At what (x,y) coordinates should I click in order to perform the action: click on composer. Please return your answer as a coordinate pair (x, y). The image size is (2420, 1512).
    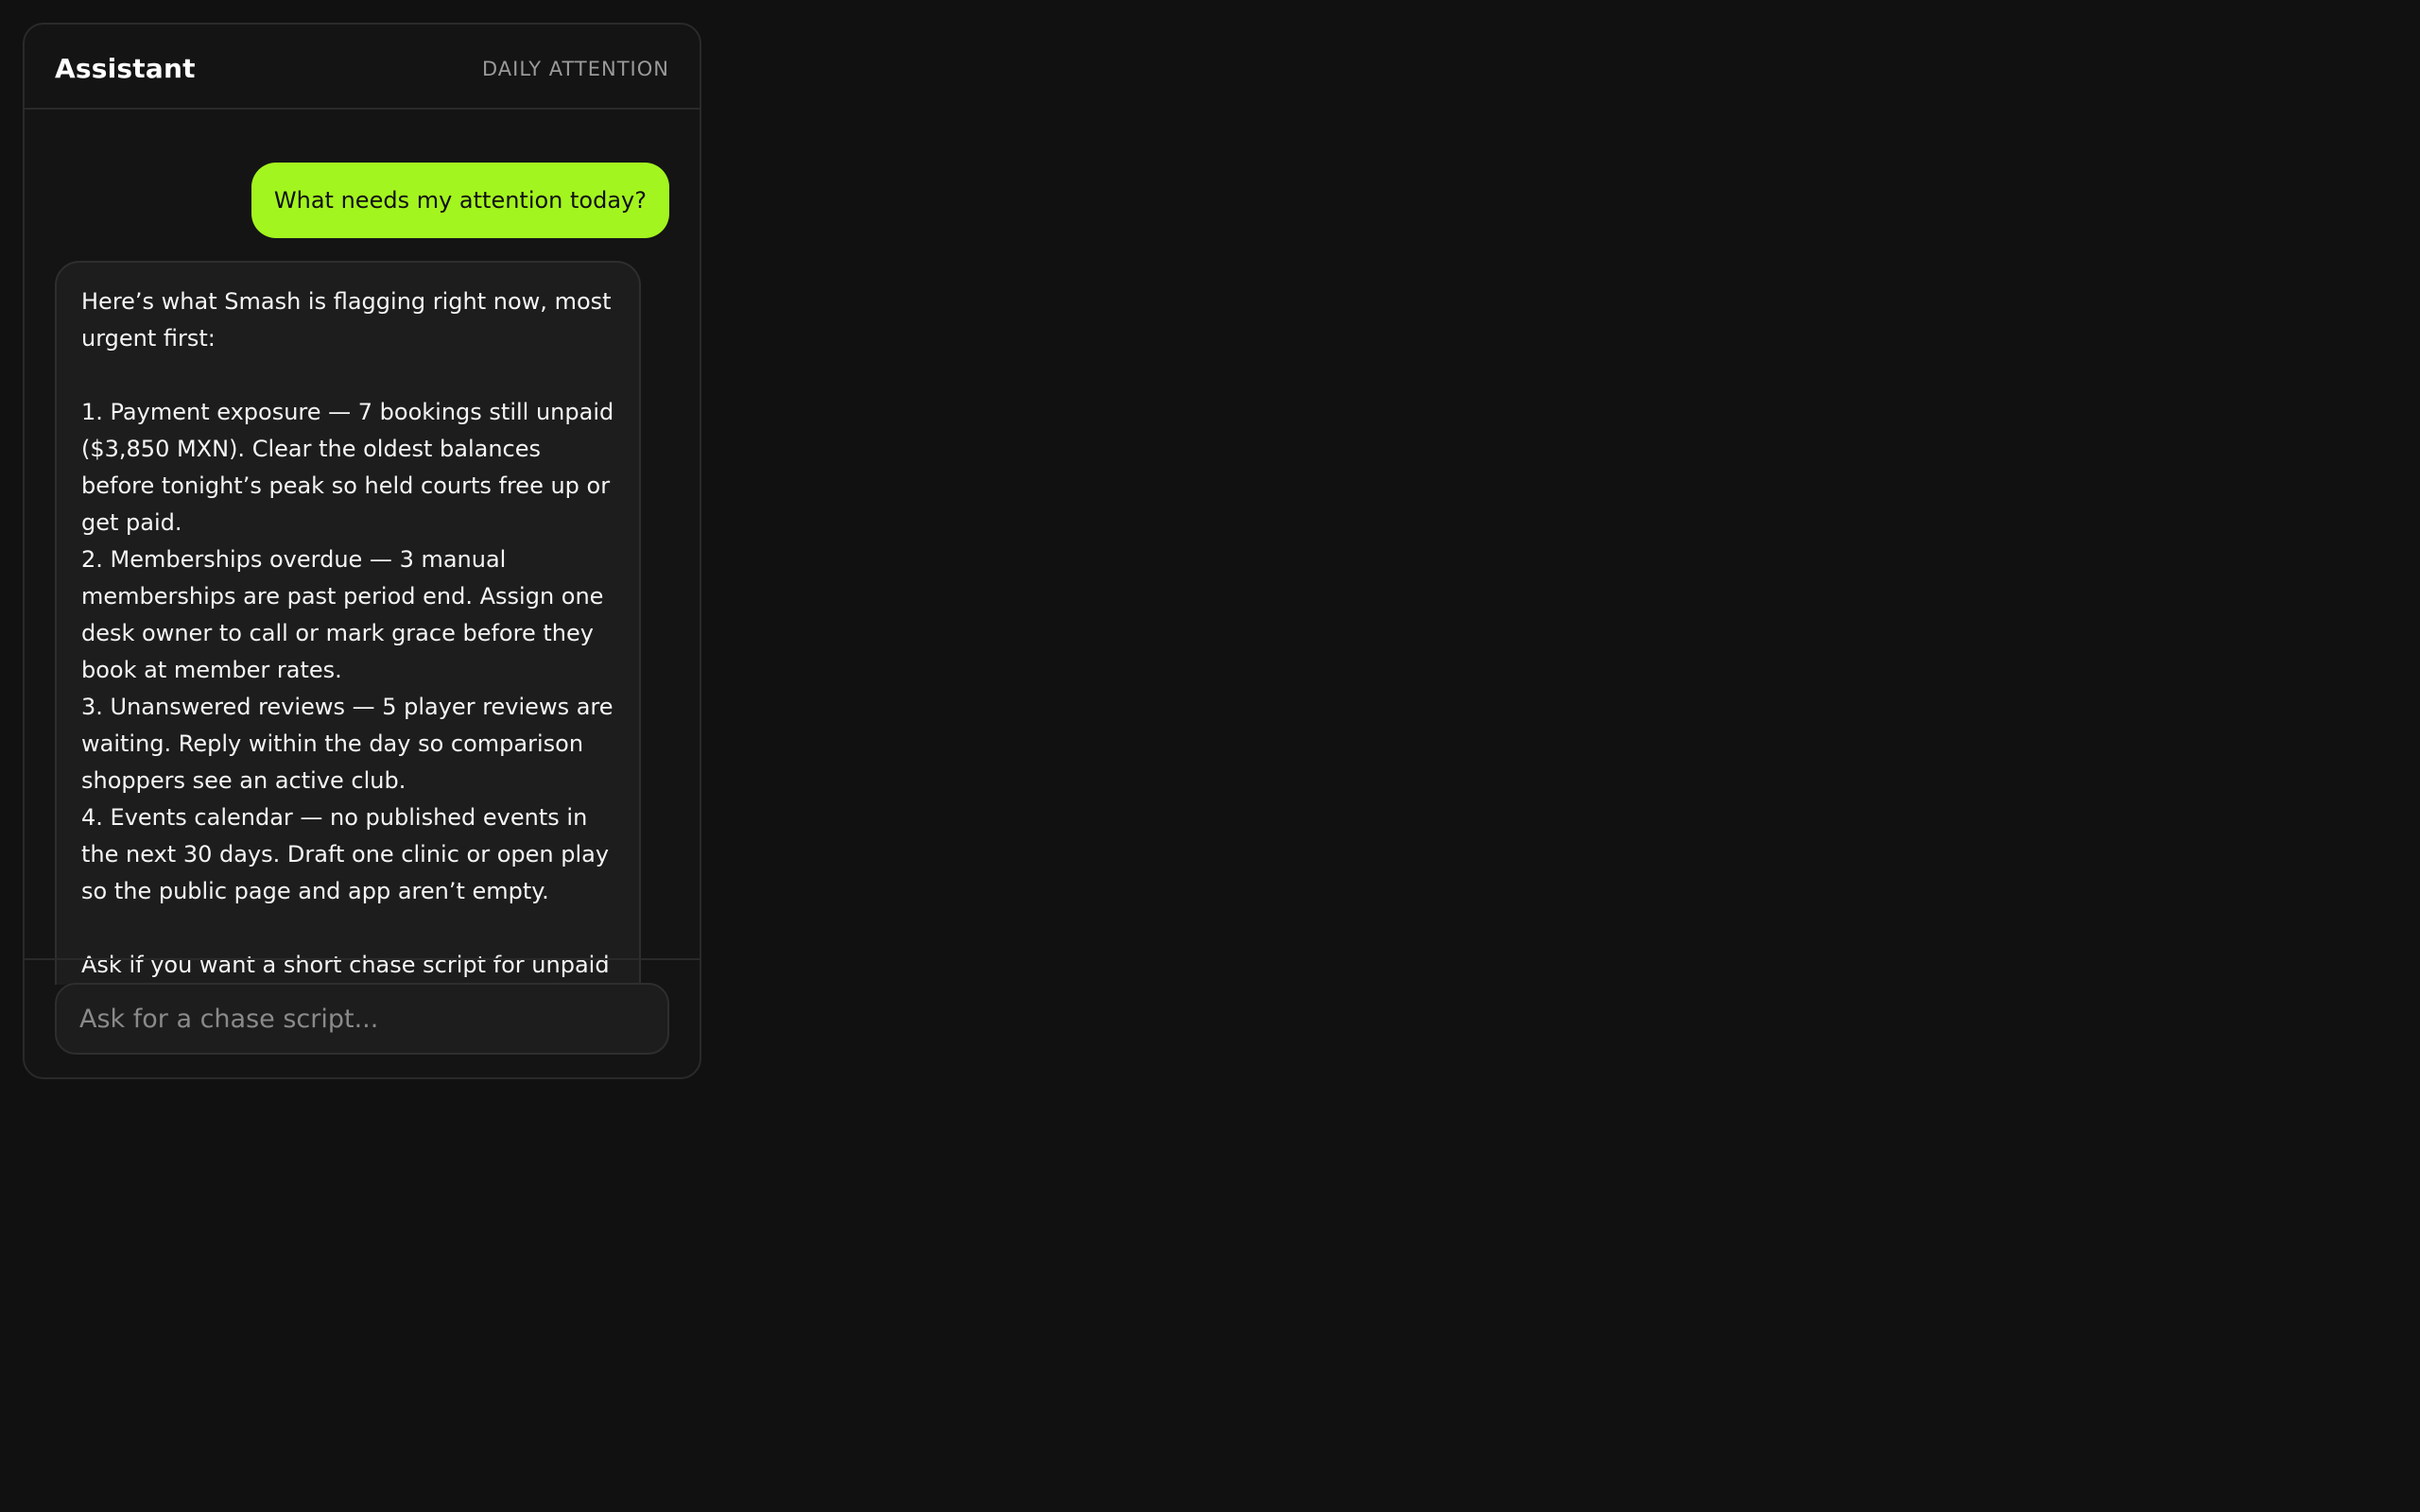
    Looking at the image, I should click on (362, 1017).